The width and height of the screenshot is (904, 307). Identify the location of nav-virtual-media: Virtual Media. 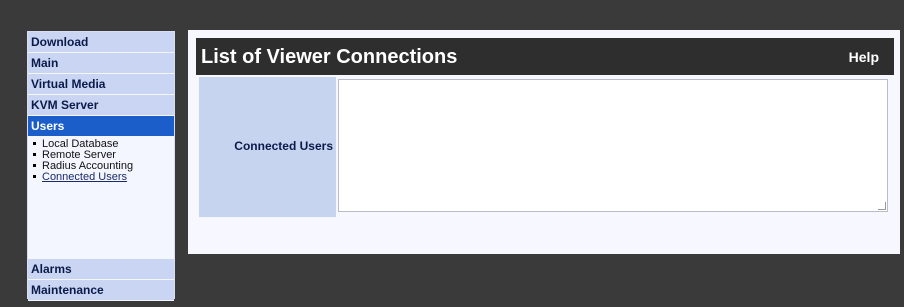
(101, 84).